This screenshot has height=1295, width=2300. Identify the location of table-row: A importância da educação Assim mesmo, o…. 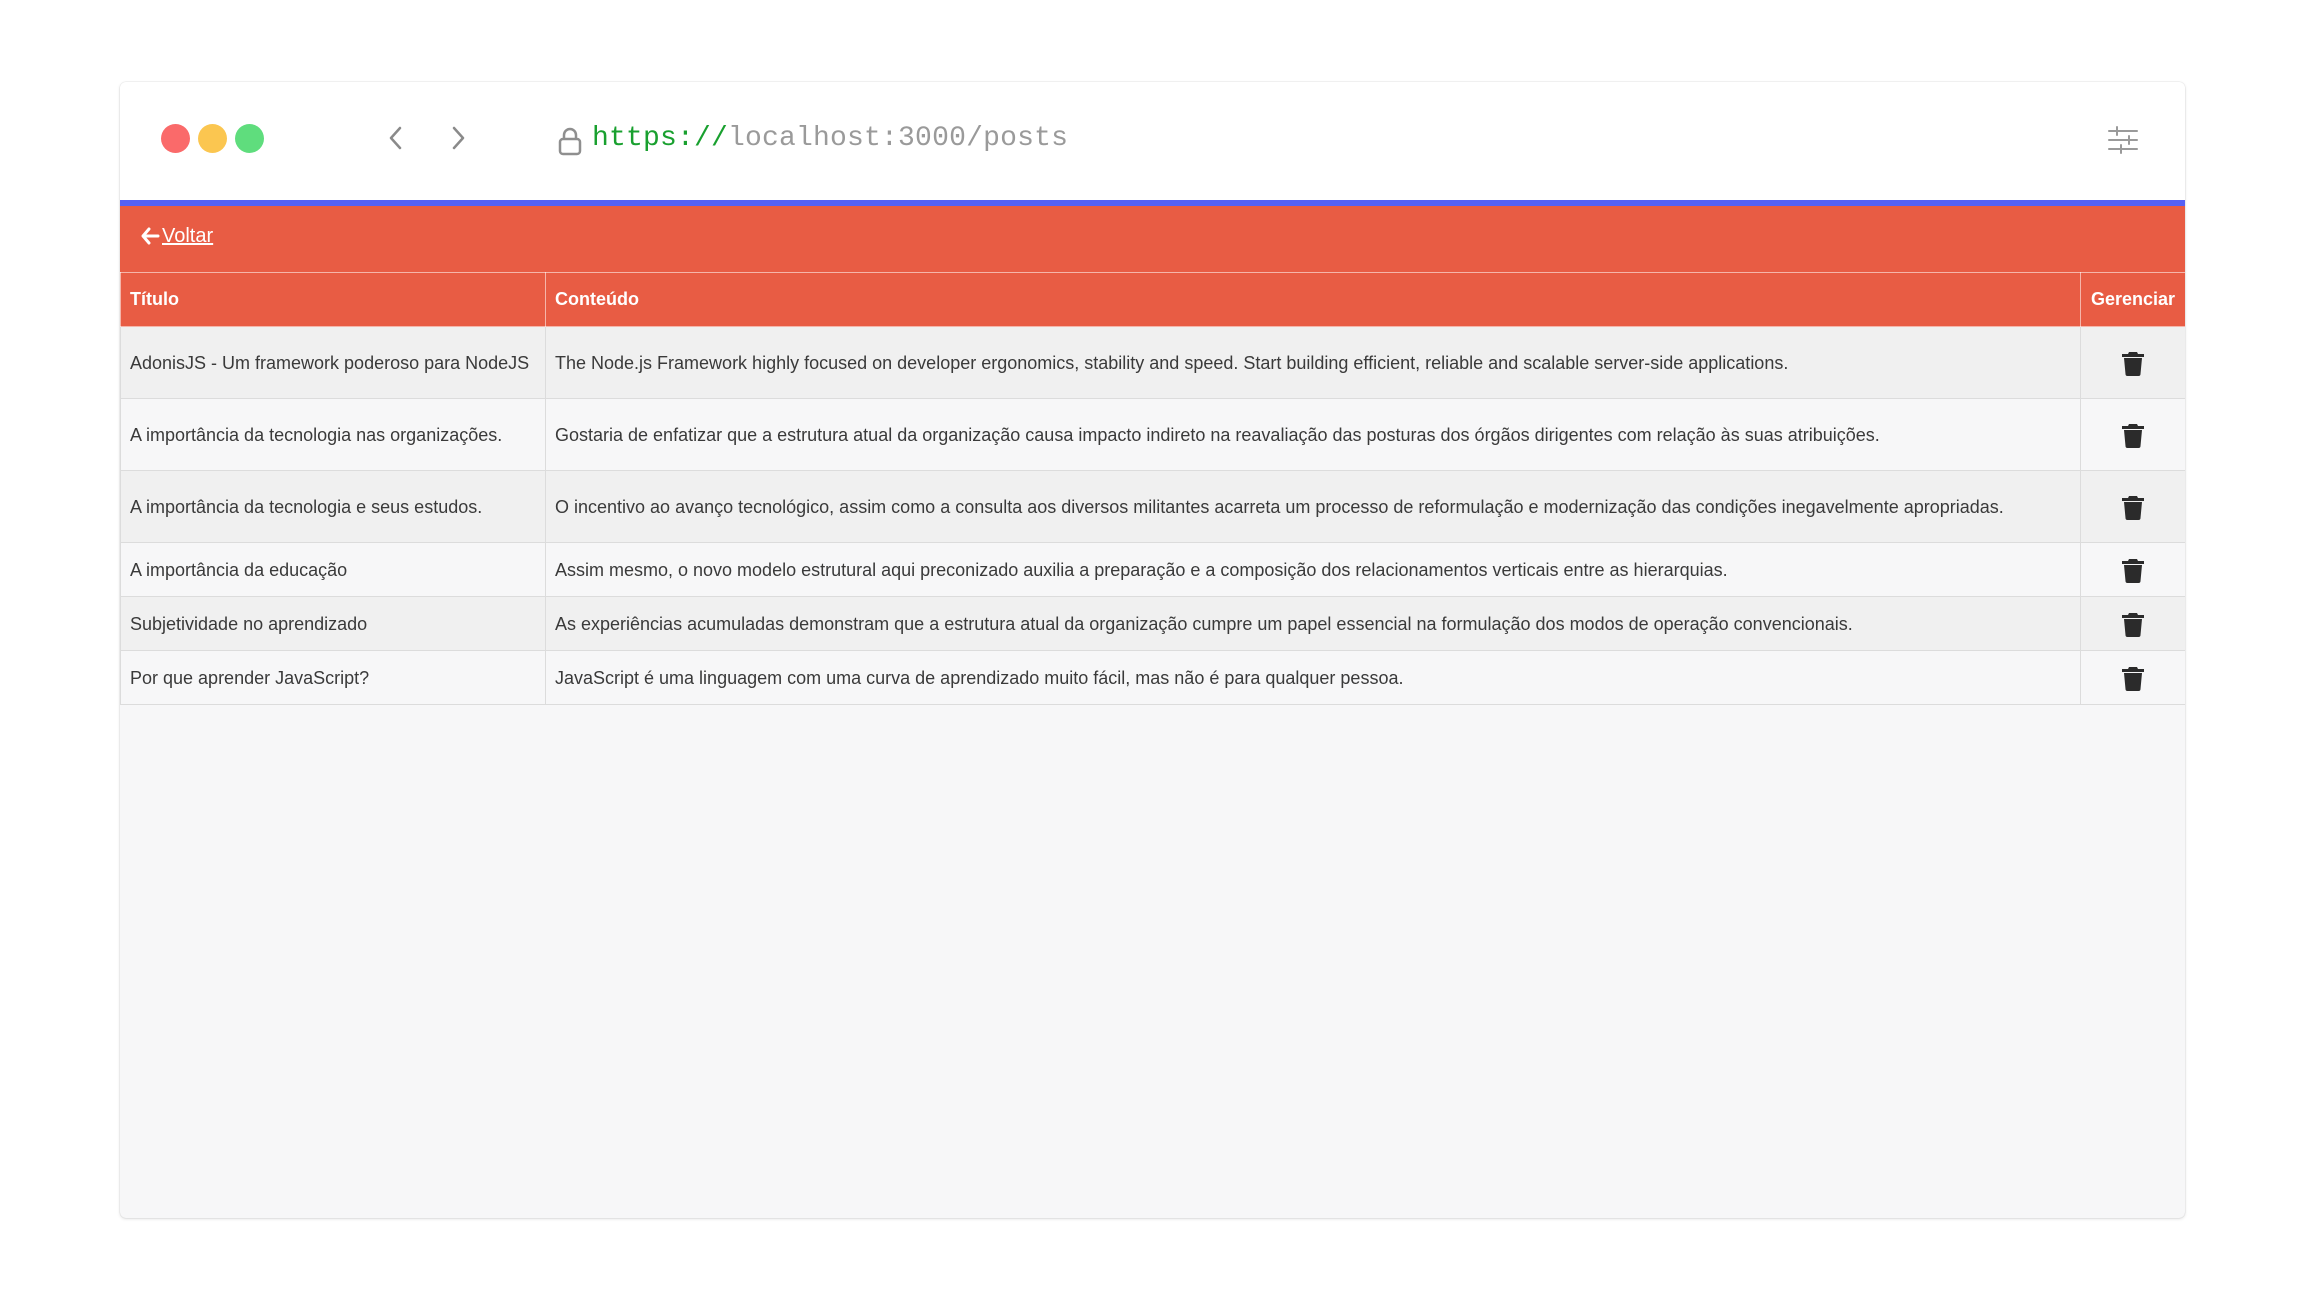
(1152, 569).